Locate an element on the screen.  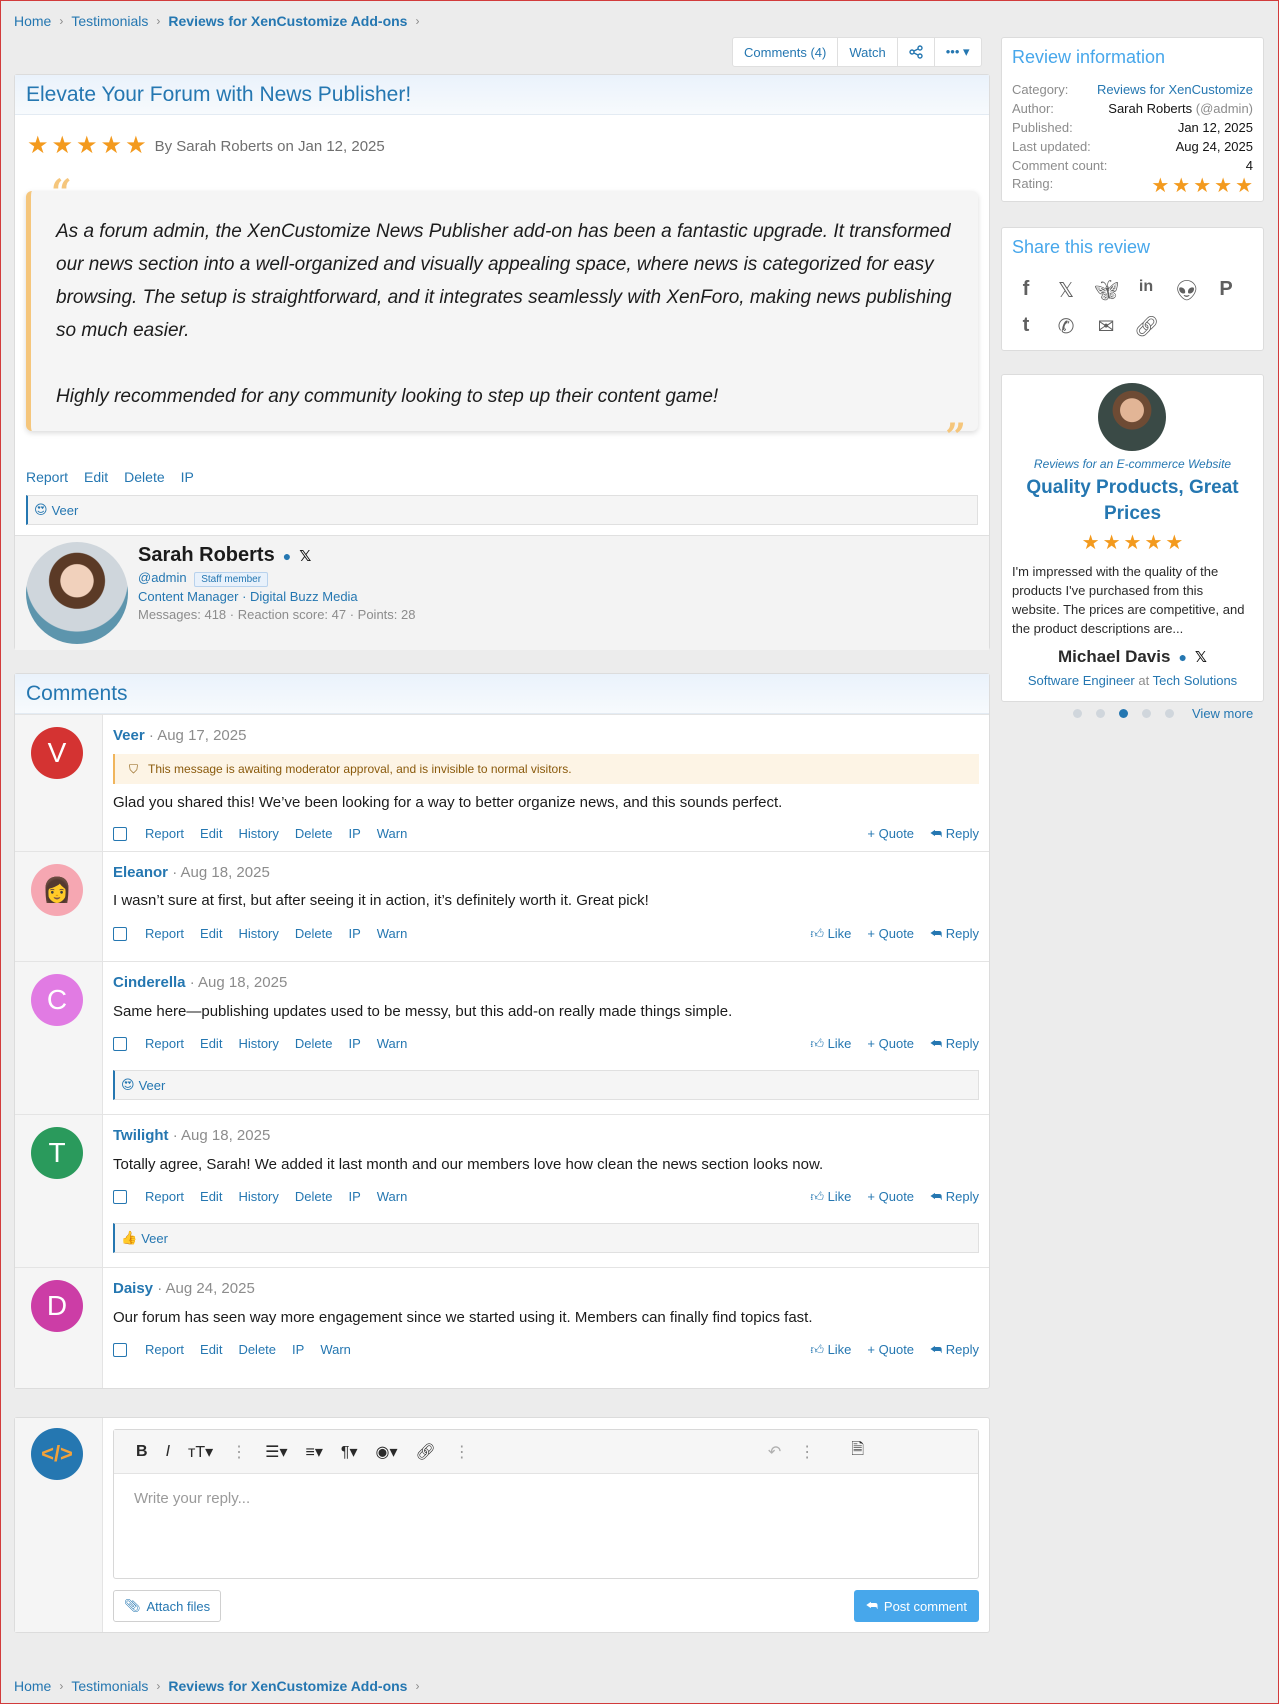
undo-icon: ↶ is located at coordinates (774, 1452).